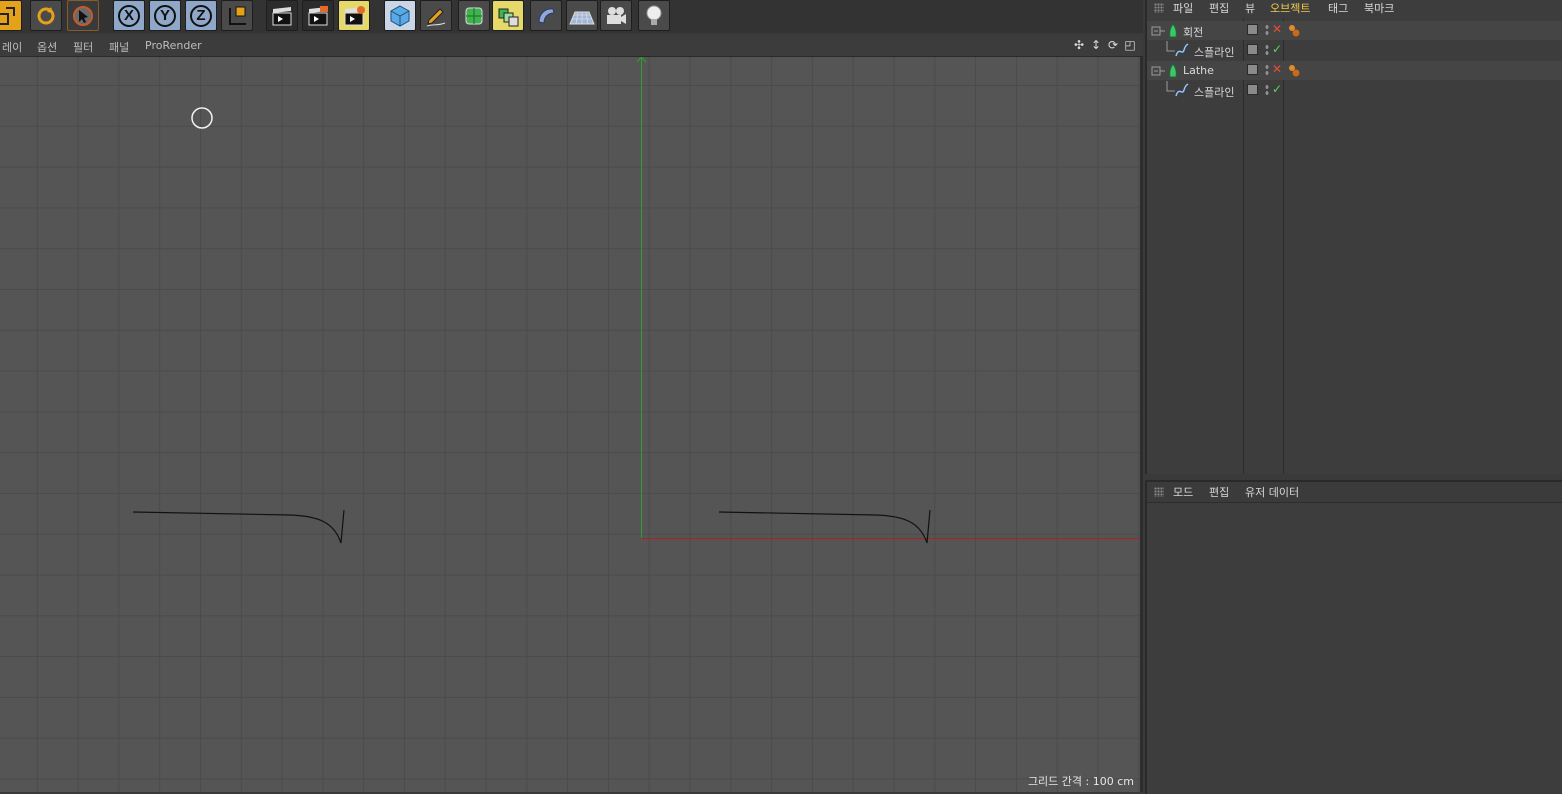  Describe the element at coordinates (1183, 492) in the screenshot. I see `menu-mode: 모드` at that location.